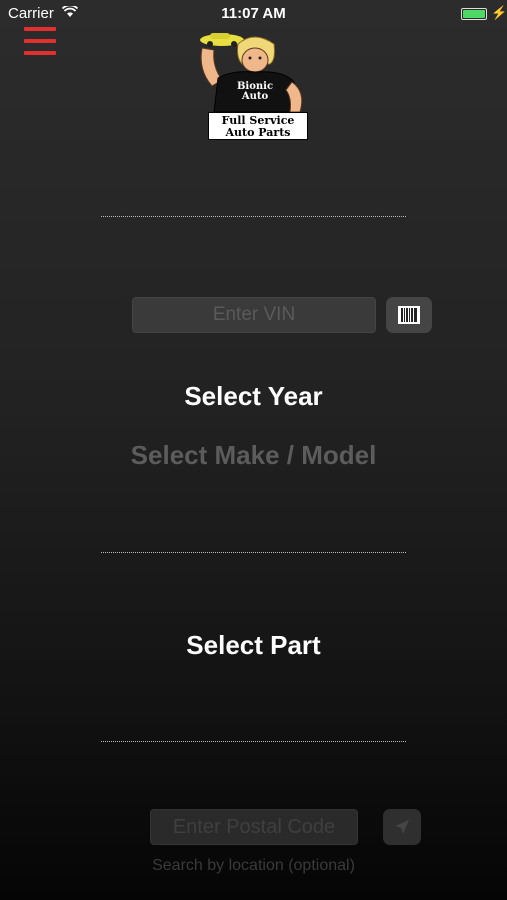  I want to click on app-logo: Bionic Auto Full Service Auto Parts, so click(252, 86).